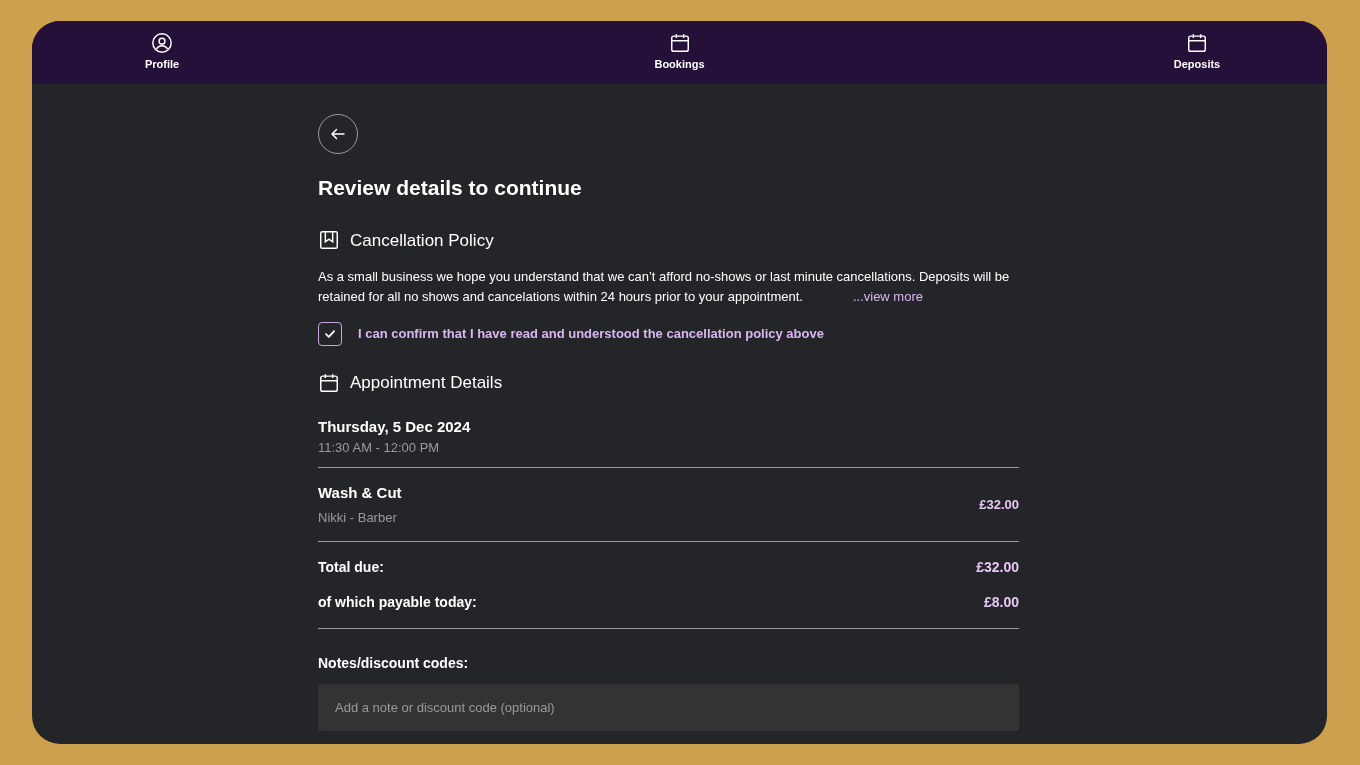 This screenshot has width=1360, height=765. I want to click on page-title: Review details to continue, so click(450, 188).